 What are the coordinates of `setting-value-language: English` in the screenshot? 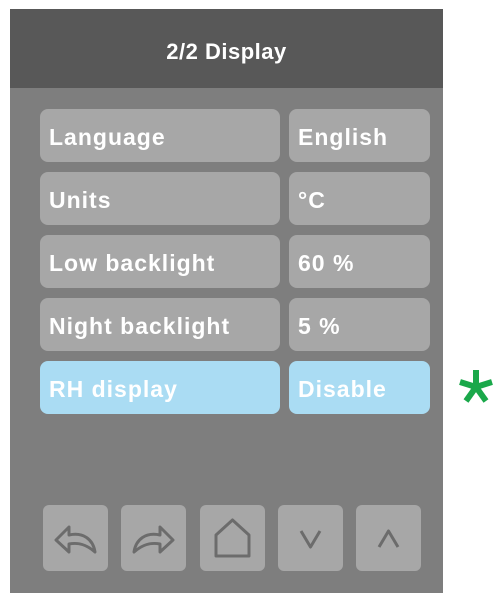 It's located at (359, 135).